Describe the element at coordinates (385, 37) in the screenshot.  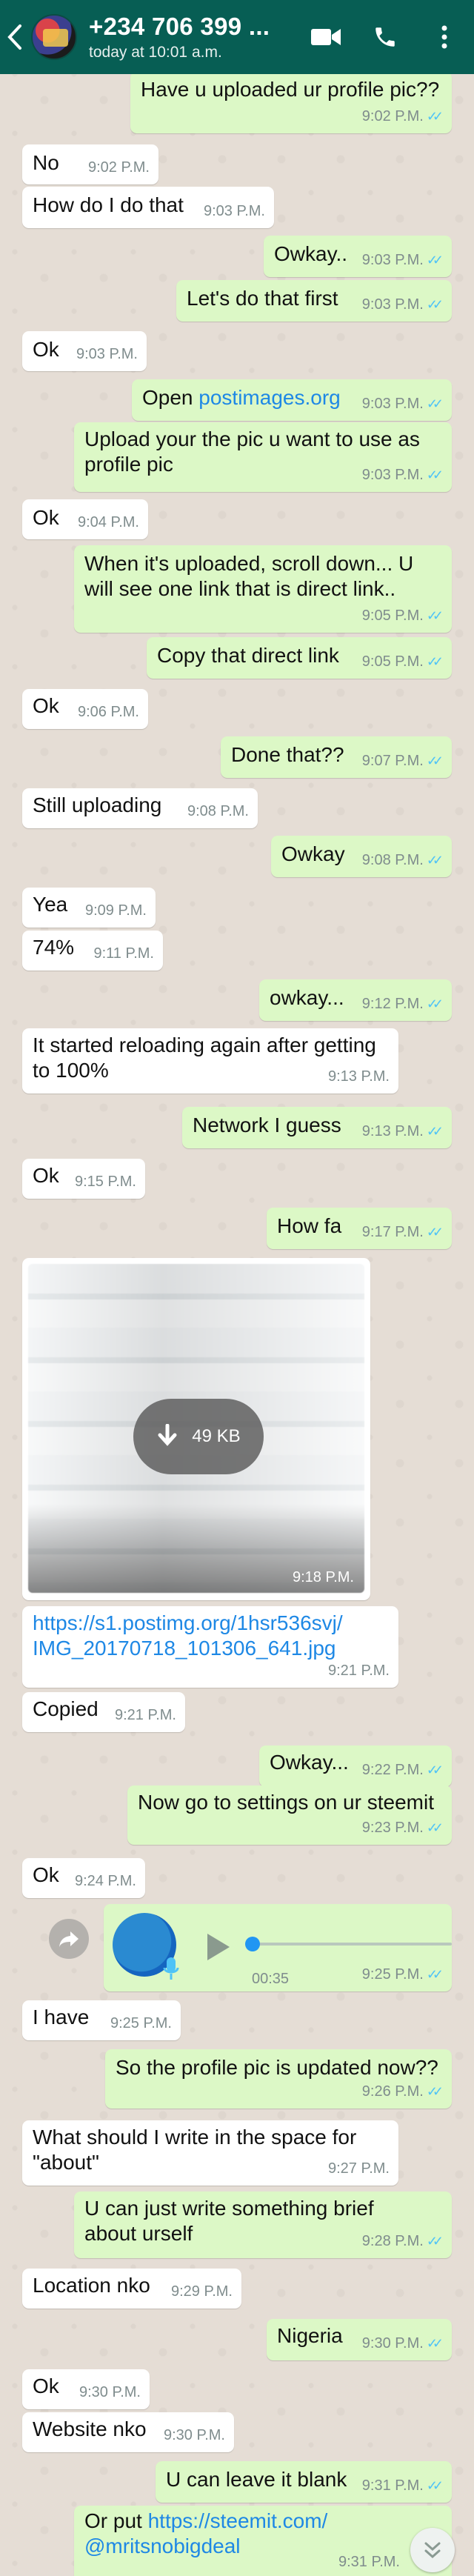
I see `voice-call-icon` at that location.